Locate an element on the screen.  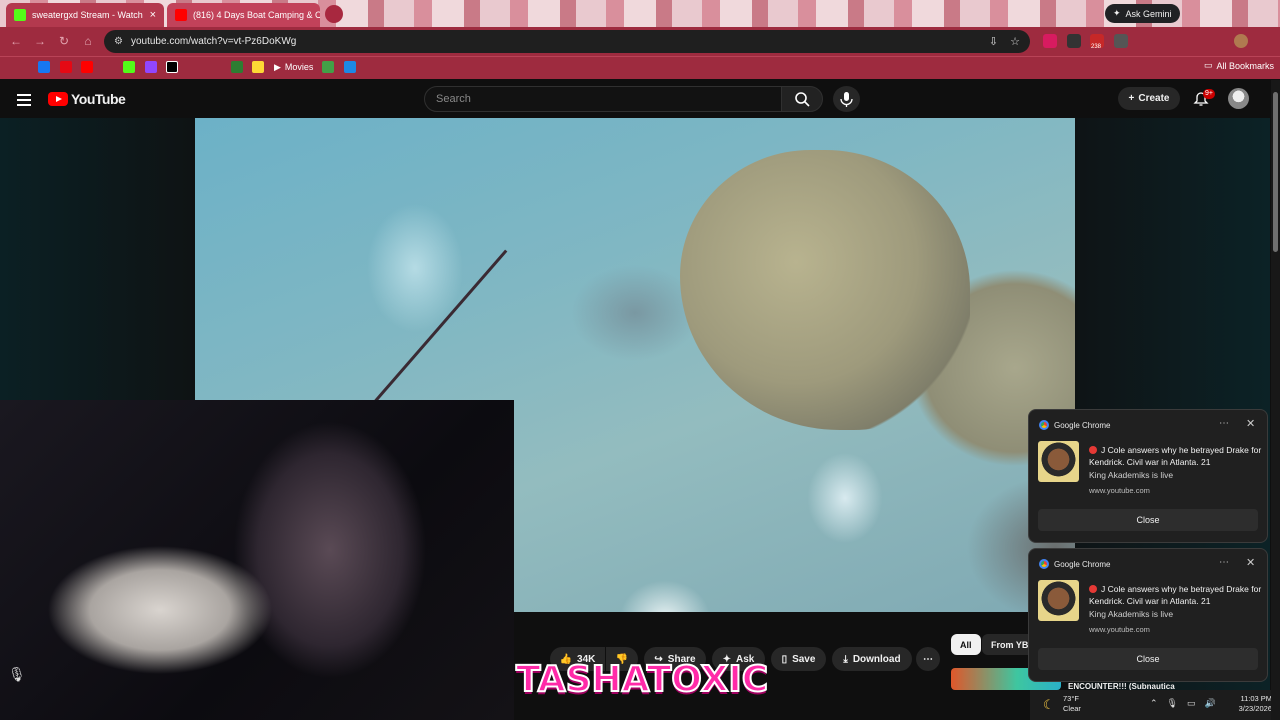
extension-glasses-icon is located at coordinates (1121, 41).